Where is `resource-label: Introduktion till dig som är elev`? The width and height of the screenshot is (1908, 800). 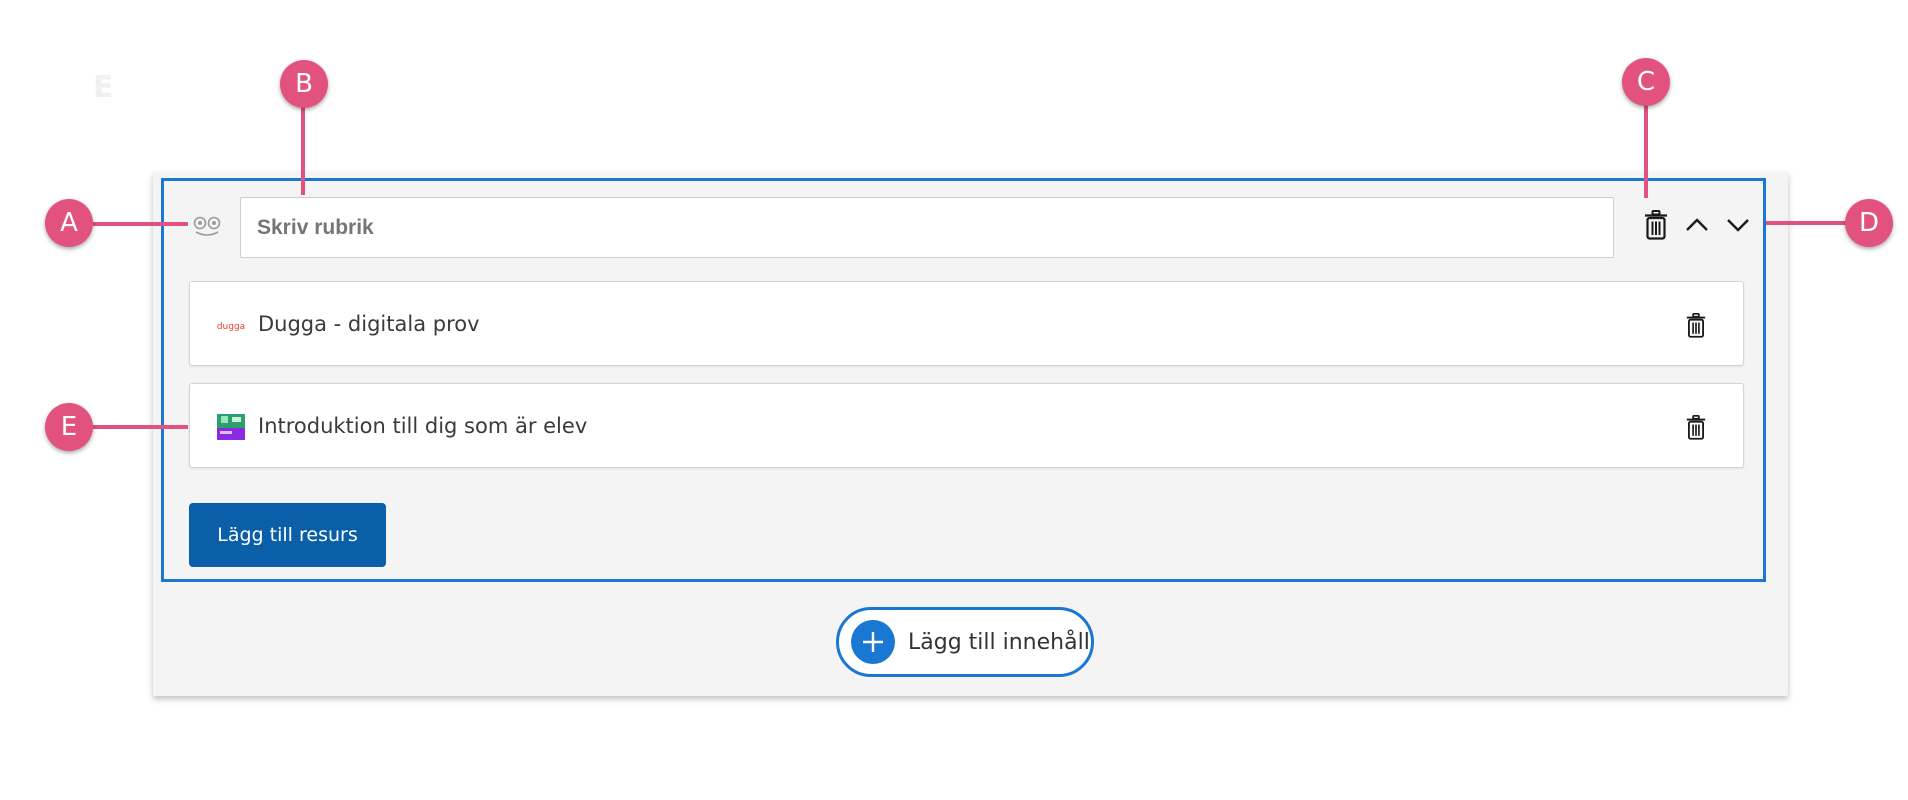 resource-label: Introduktion till dig som är elev is located at coordinates (423, 426).